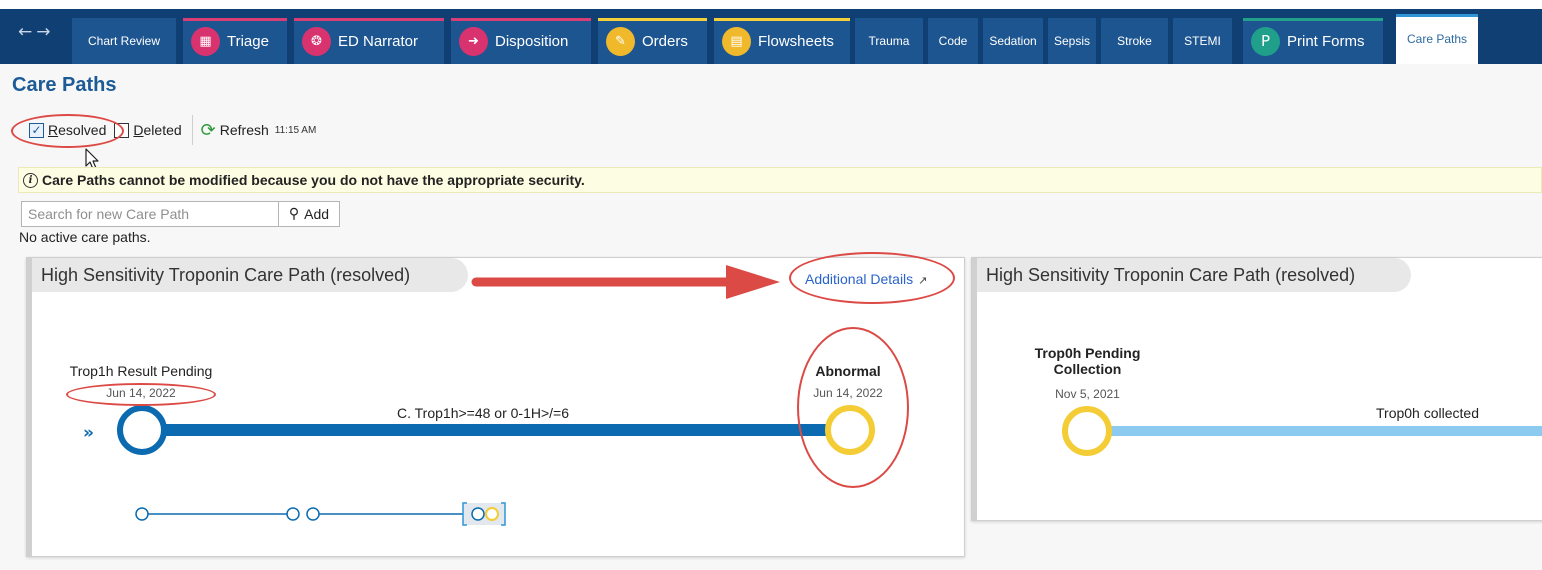 The image size is (1542, 570). I want to click on card-2-start-node, so click(1087, 431).